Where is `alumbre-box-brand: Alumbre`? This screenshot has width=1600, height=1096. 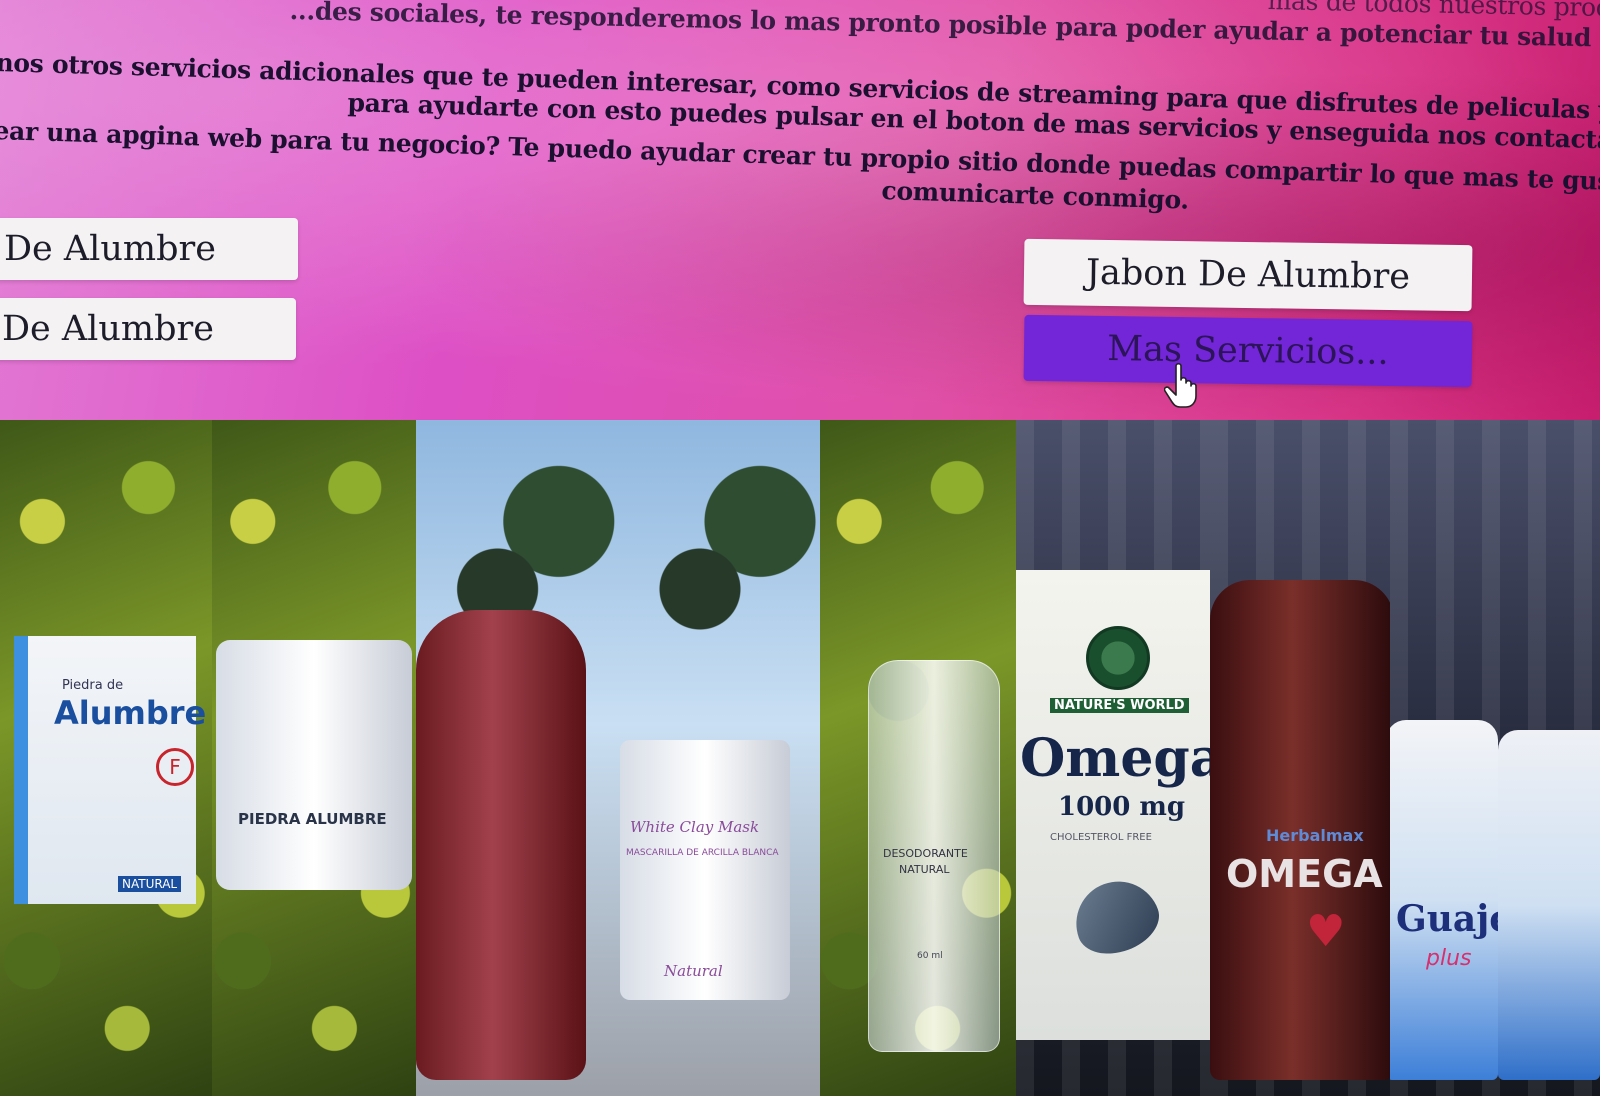 alumbre-box-brand: Alumbre is located at coordinates (130, 713).